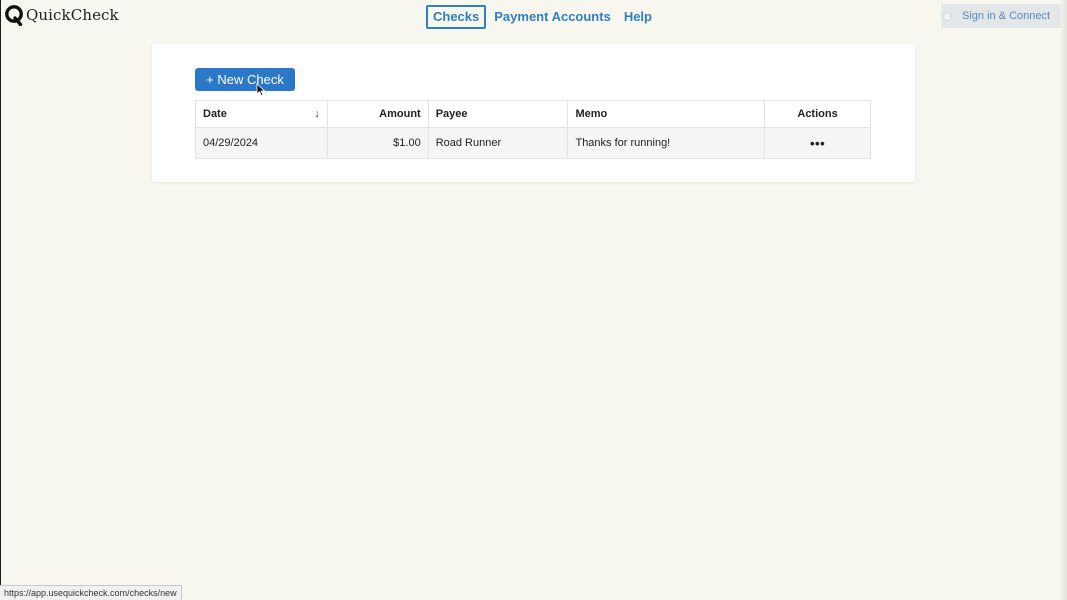 This screenshot has width=1067, height=600. I want to click on table-header-row: Date ↓ Amount Payee Memo Actions, so click(533, 114).